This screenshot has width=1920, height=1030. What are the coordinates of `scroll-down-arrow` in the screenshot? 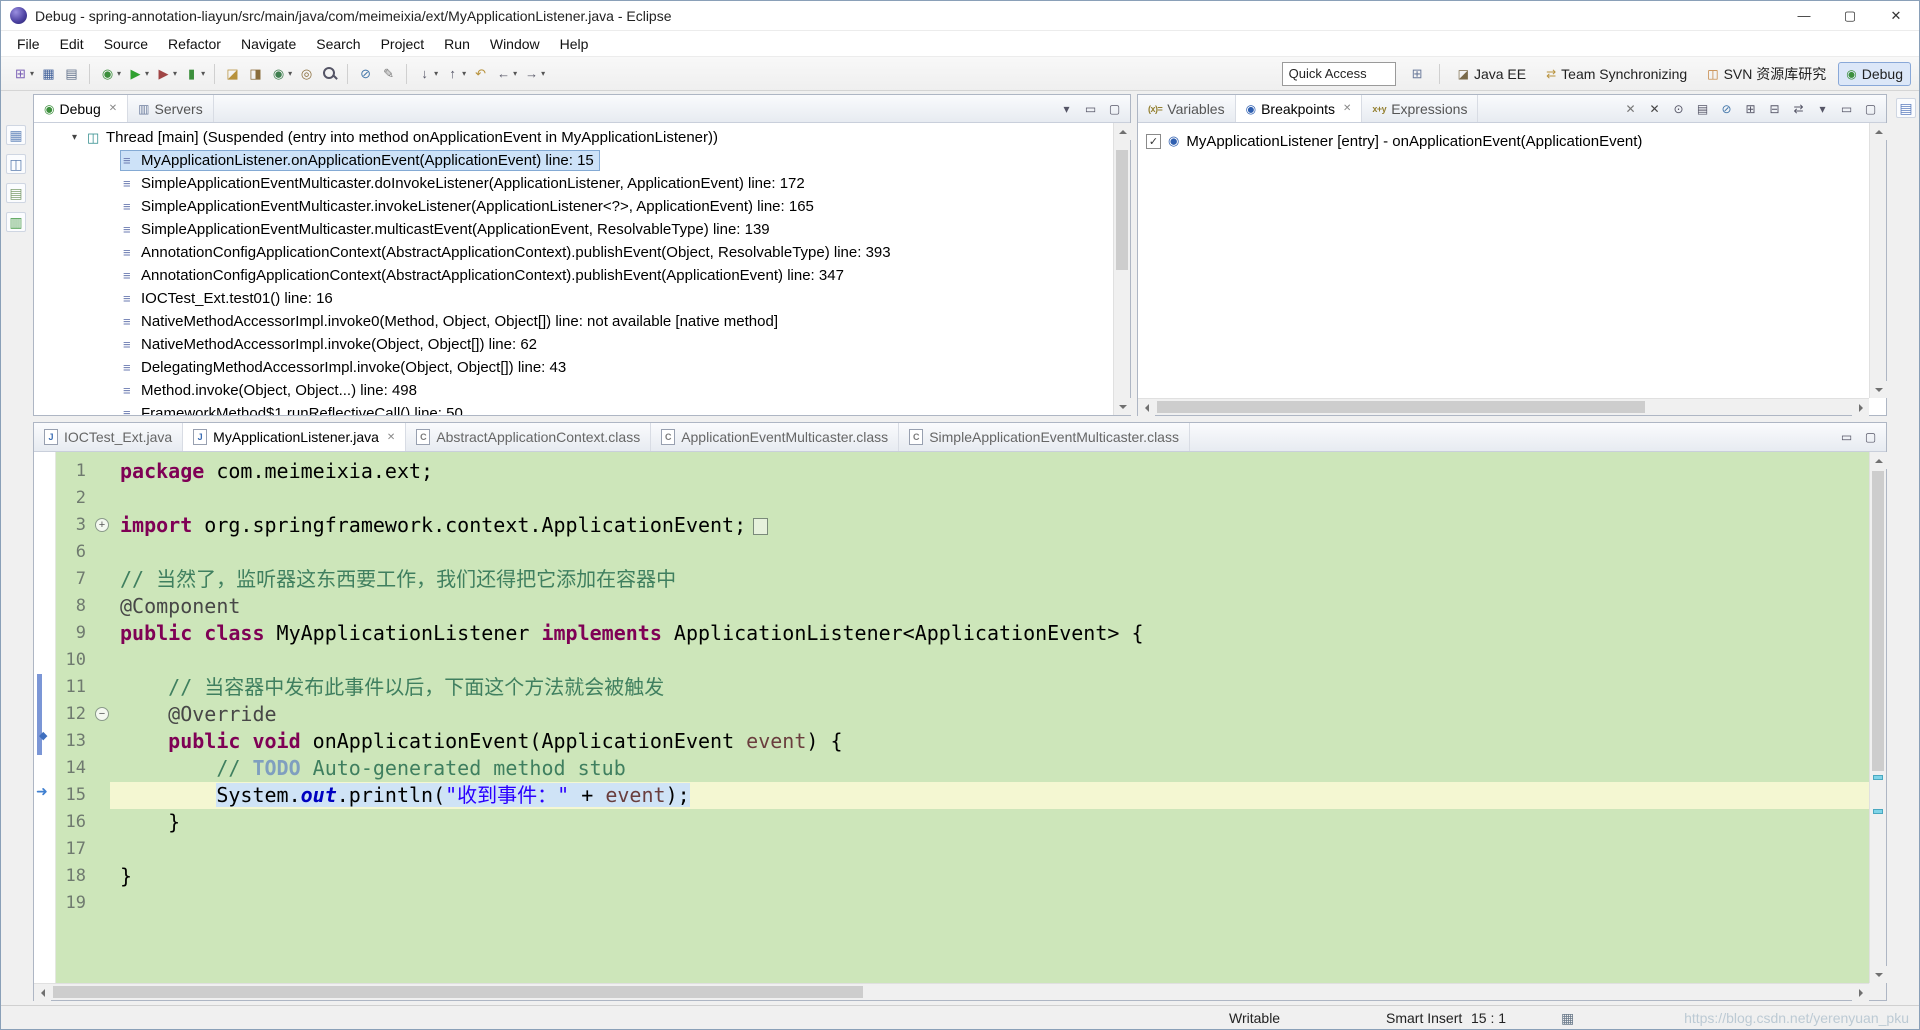 It's located at (1122, 406).